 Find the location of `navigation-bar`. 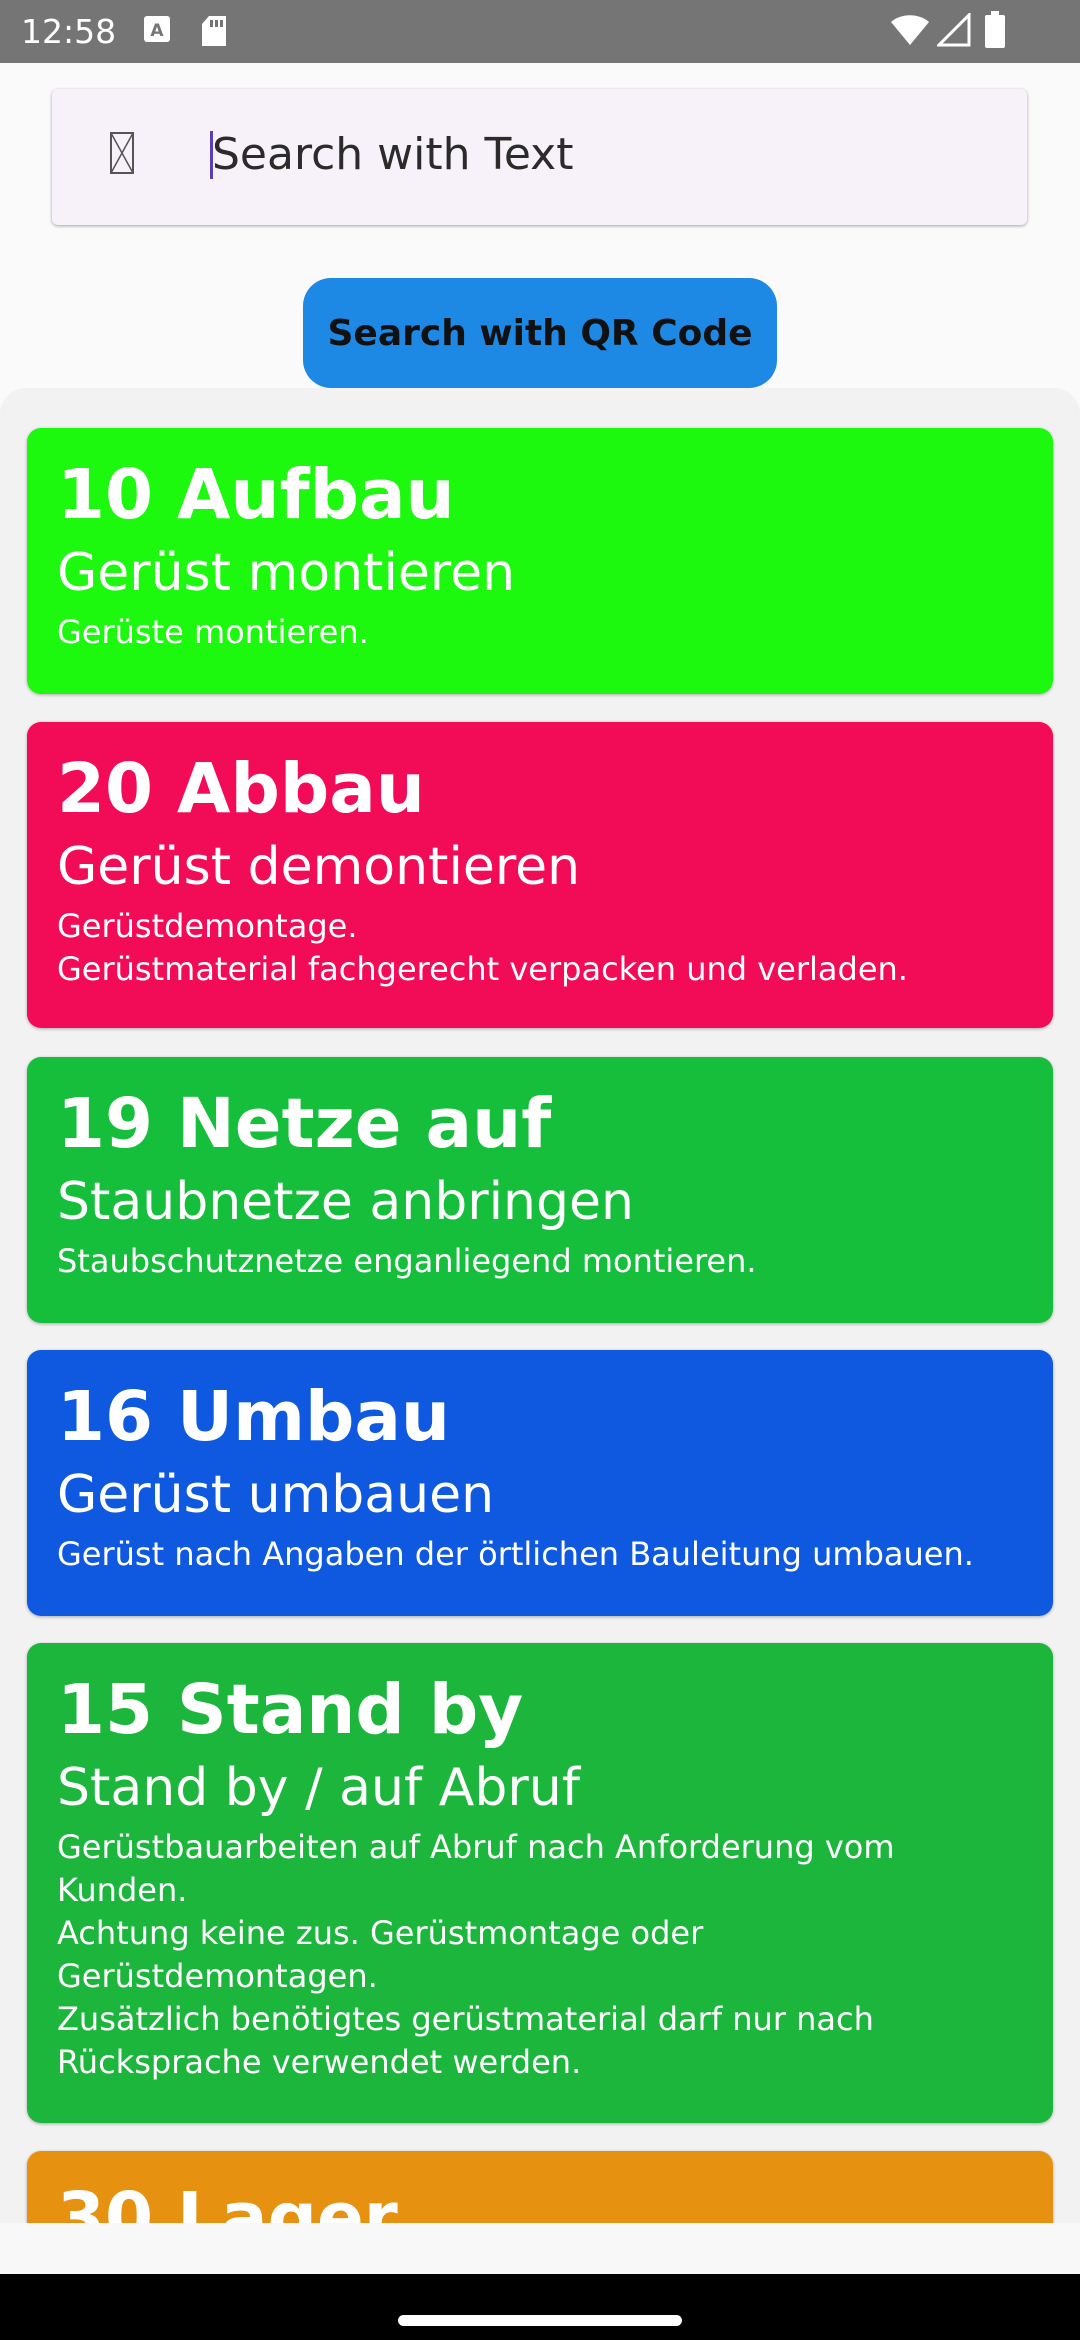

navigation-bar is located at coordinates (540, 2307).